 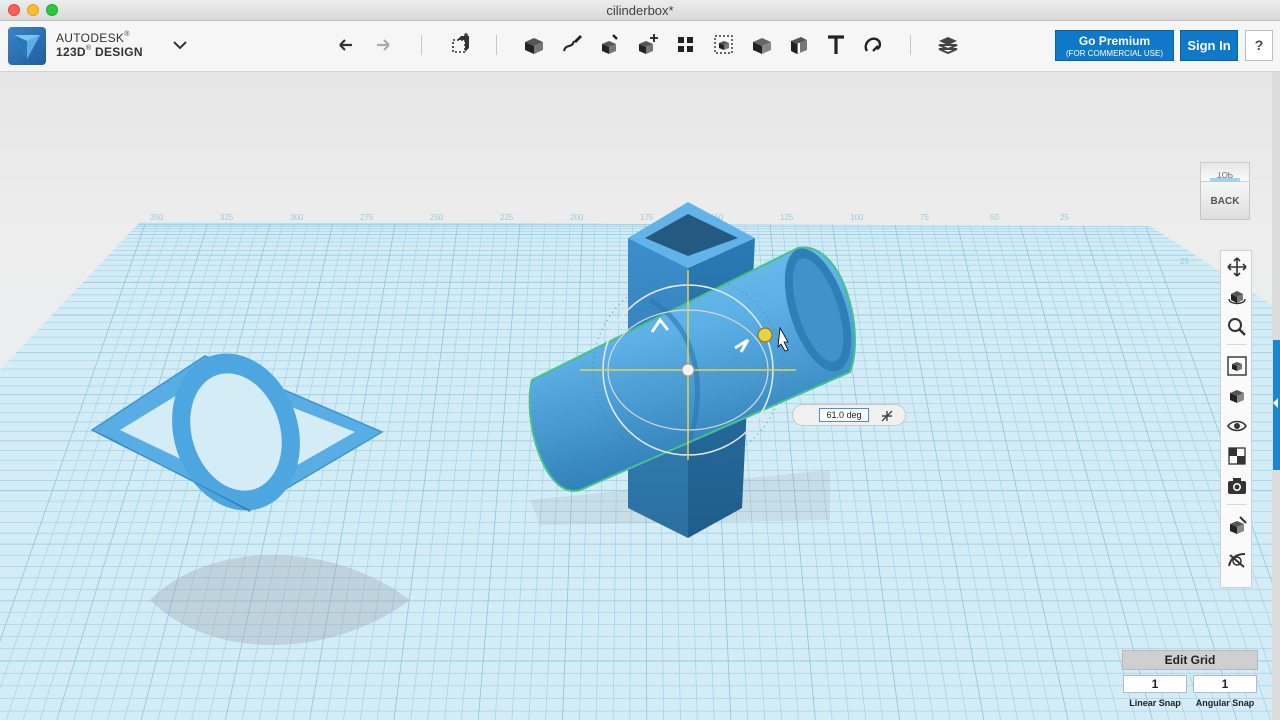 I want to click on text-button, so click(x=836, y=45).